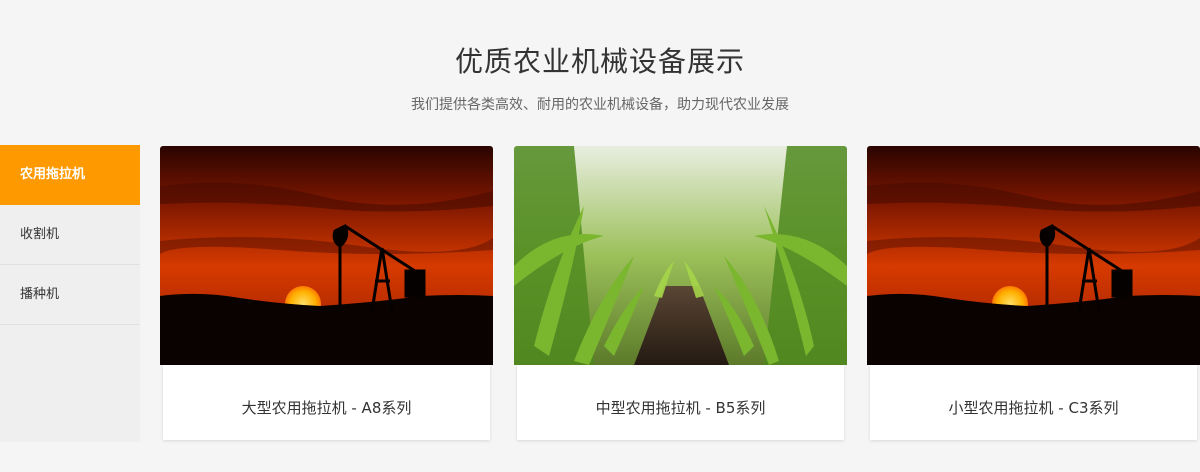 This screenshot has width=1200, height=472. What do you see at coordinates (1033, 402) in the screenshot?
I see `product-name: 小型农用拖拉机 - C3系列` at bounding box center [1033, 402].